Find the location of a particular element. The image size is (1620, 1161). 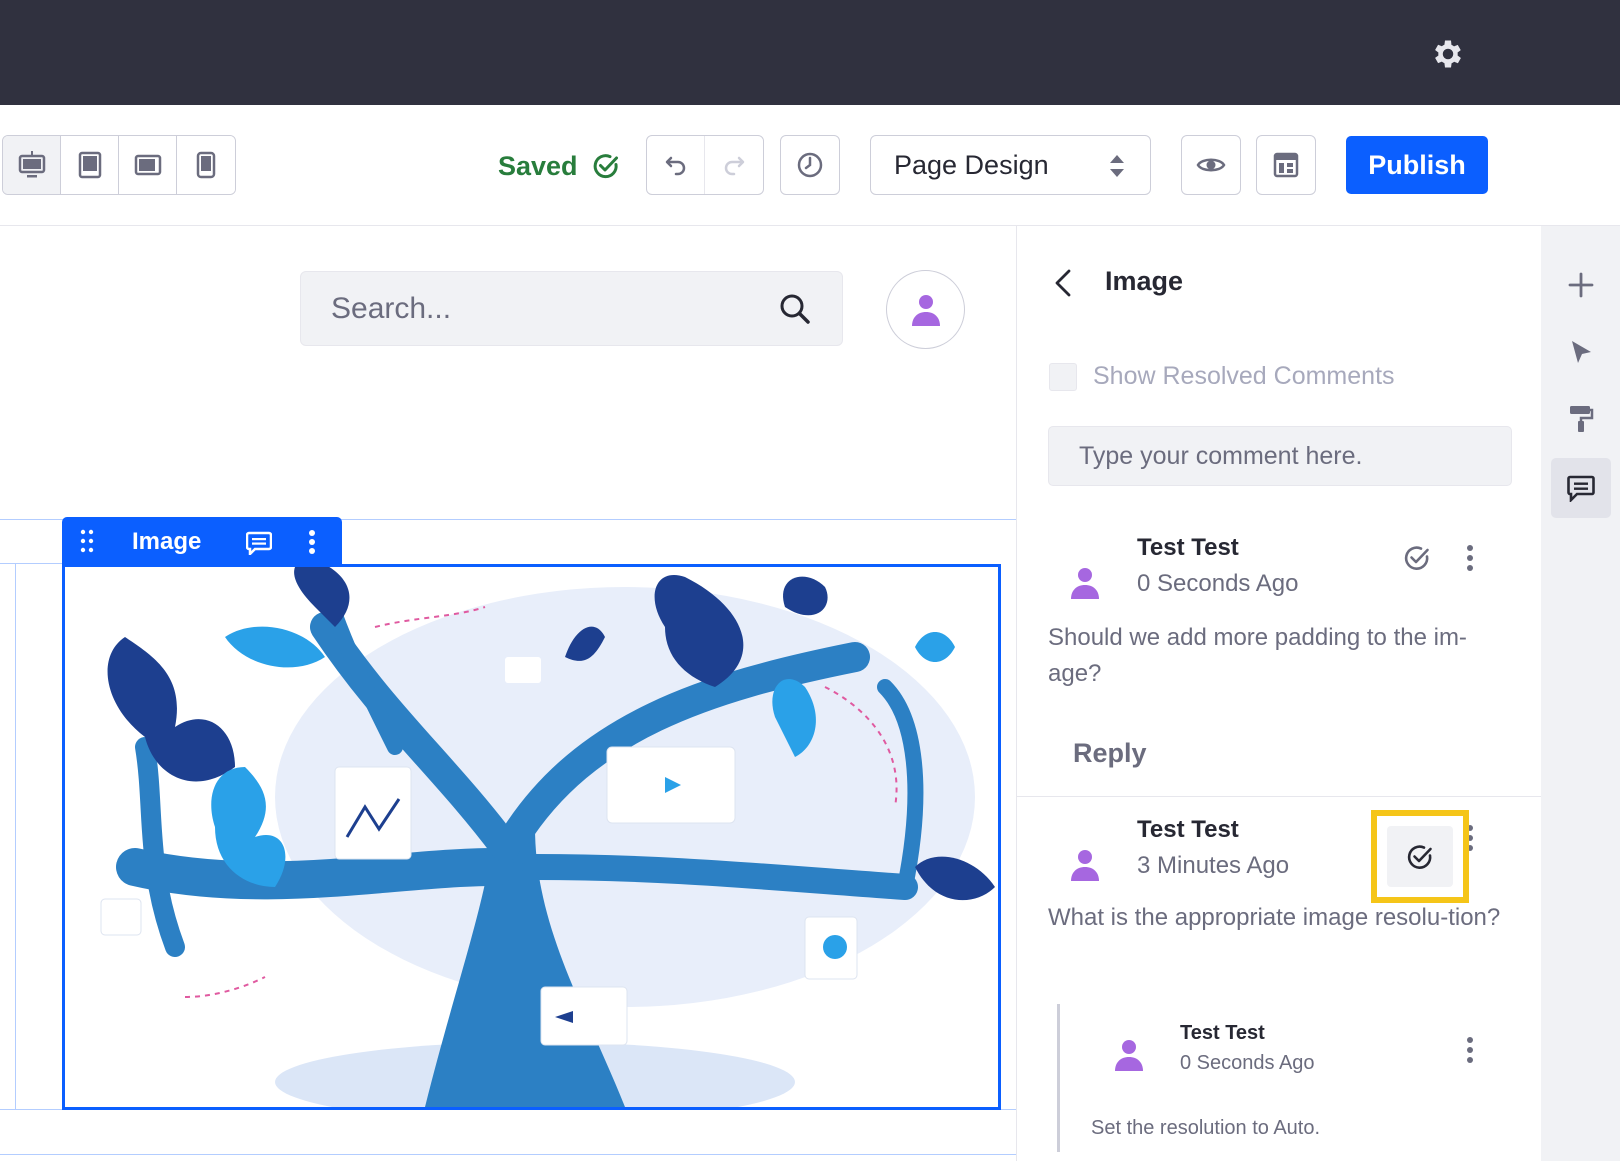

eye-icon is located at coordinates (1211, 165).